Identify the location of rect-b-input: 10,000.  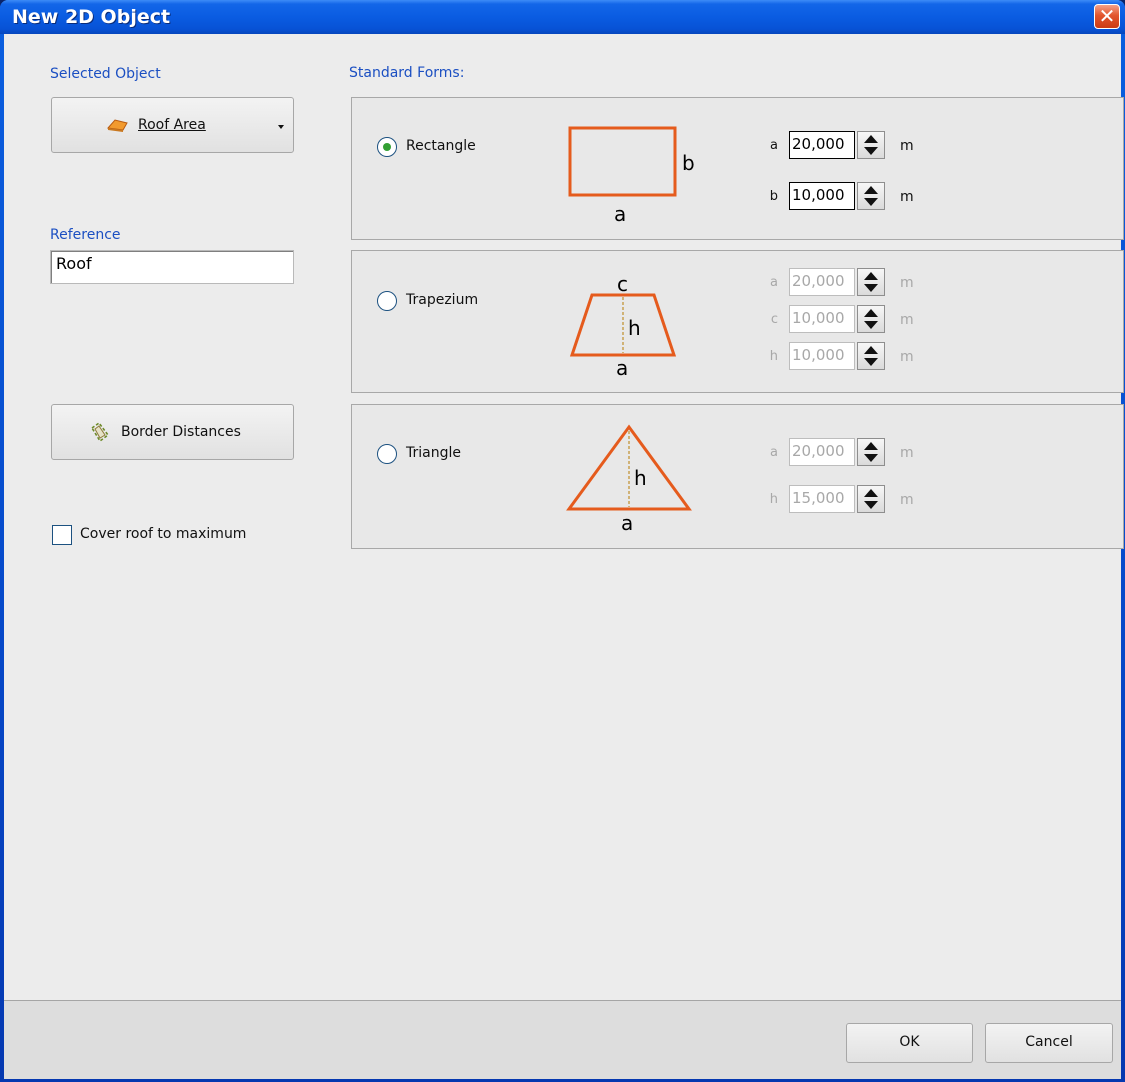
(822, 196).